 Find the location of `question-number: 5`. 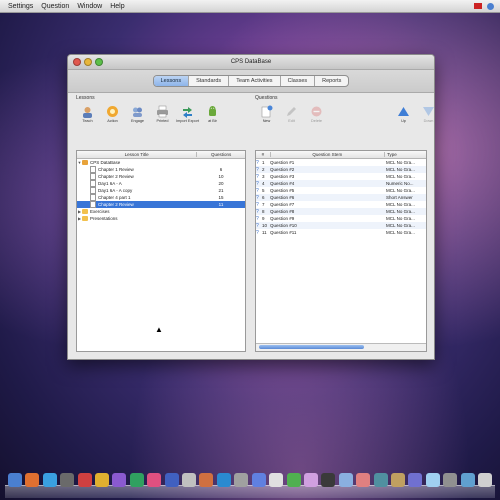

question-number: 5 is located at coordinates (263, 190).